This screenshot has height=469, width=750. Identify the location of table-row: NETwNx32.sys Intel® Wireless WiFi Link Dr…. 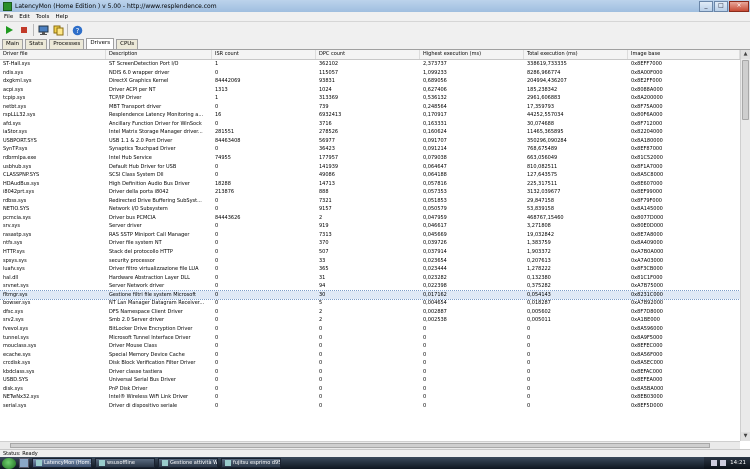
(370, 397).